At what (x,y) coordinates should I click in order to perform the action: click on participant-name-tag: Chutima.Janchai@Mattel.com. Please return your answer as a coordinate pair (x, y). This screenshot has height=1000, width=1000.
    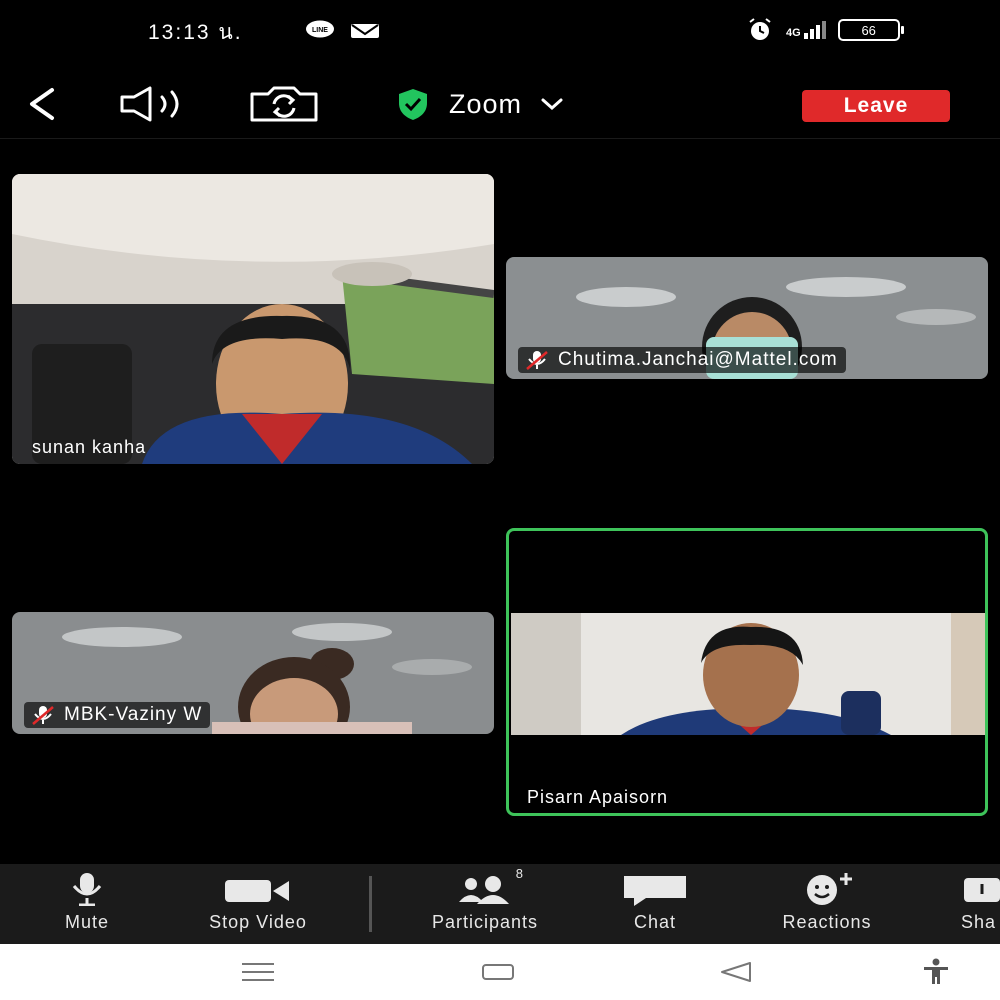
    Looking at the image, I should click on (682, 360).